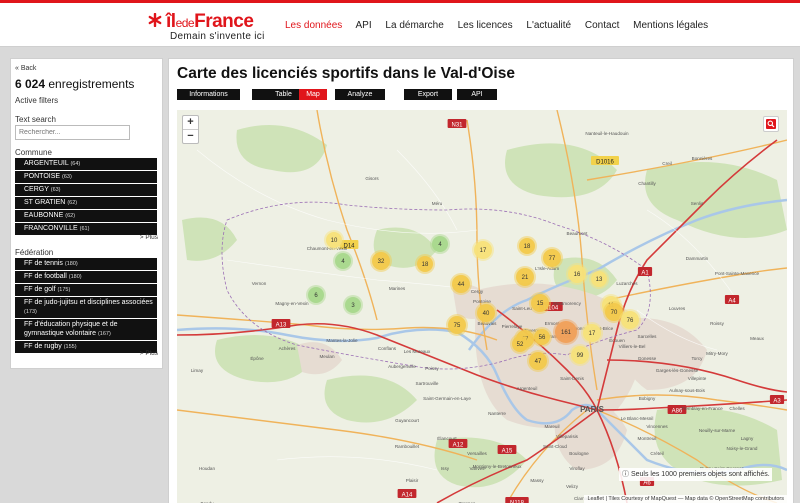  What do you see at coordinates (538, 361) in the screenshot?
I see `cluster-marker: 47` at bounding box center [538, 361].